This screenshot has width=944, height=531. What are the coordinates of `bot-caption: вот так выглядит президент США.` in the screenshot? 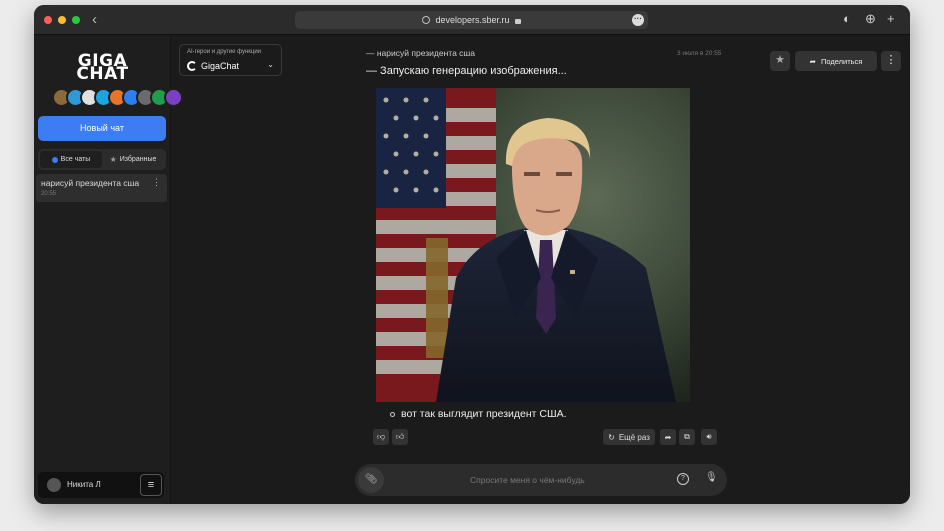 It's located at (478, 414).